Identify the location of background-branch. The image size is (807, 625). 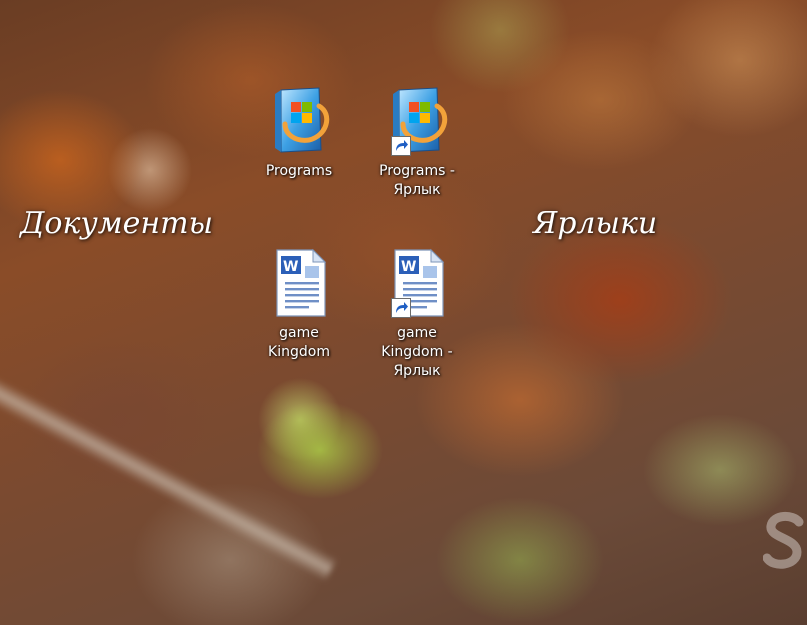
(168, 471).